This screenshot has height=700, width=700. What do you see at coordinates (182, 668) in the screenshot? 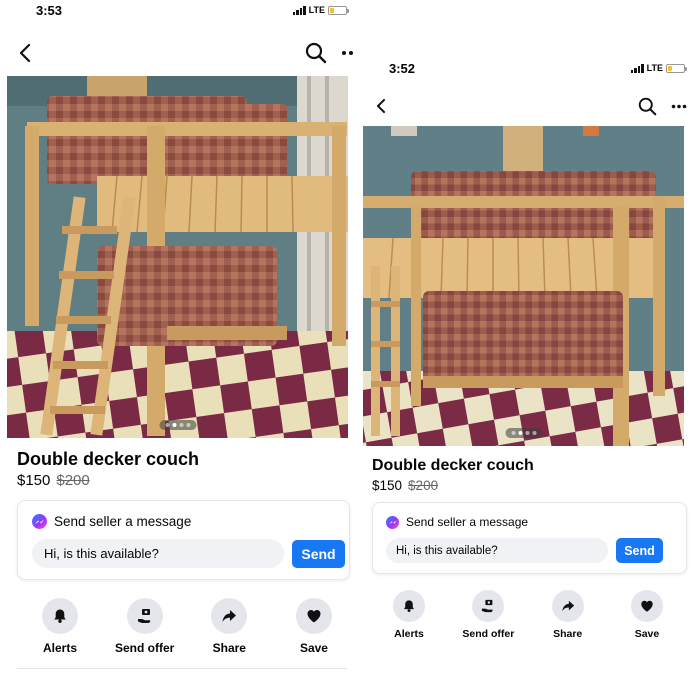
I see `divider` at bounding box center [182, 668].